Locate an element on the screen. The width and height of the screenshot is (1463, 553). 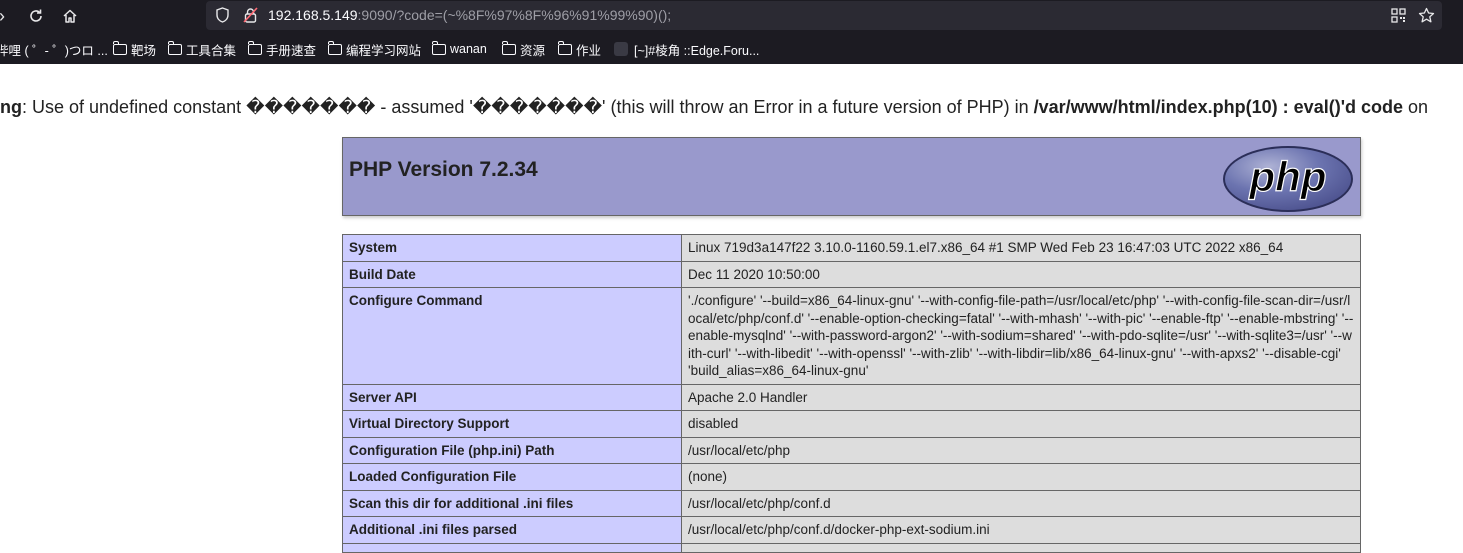
php-version-header: PHP Version 7.2.34 php is located at coordinates (851, 176).